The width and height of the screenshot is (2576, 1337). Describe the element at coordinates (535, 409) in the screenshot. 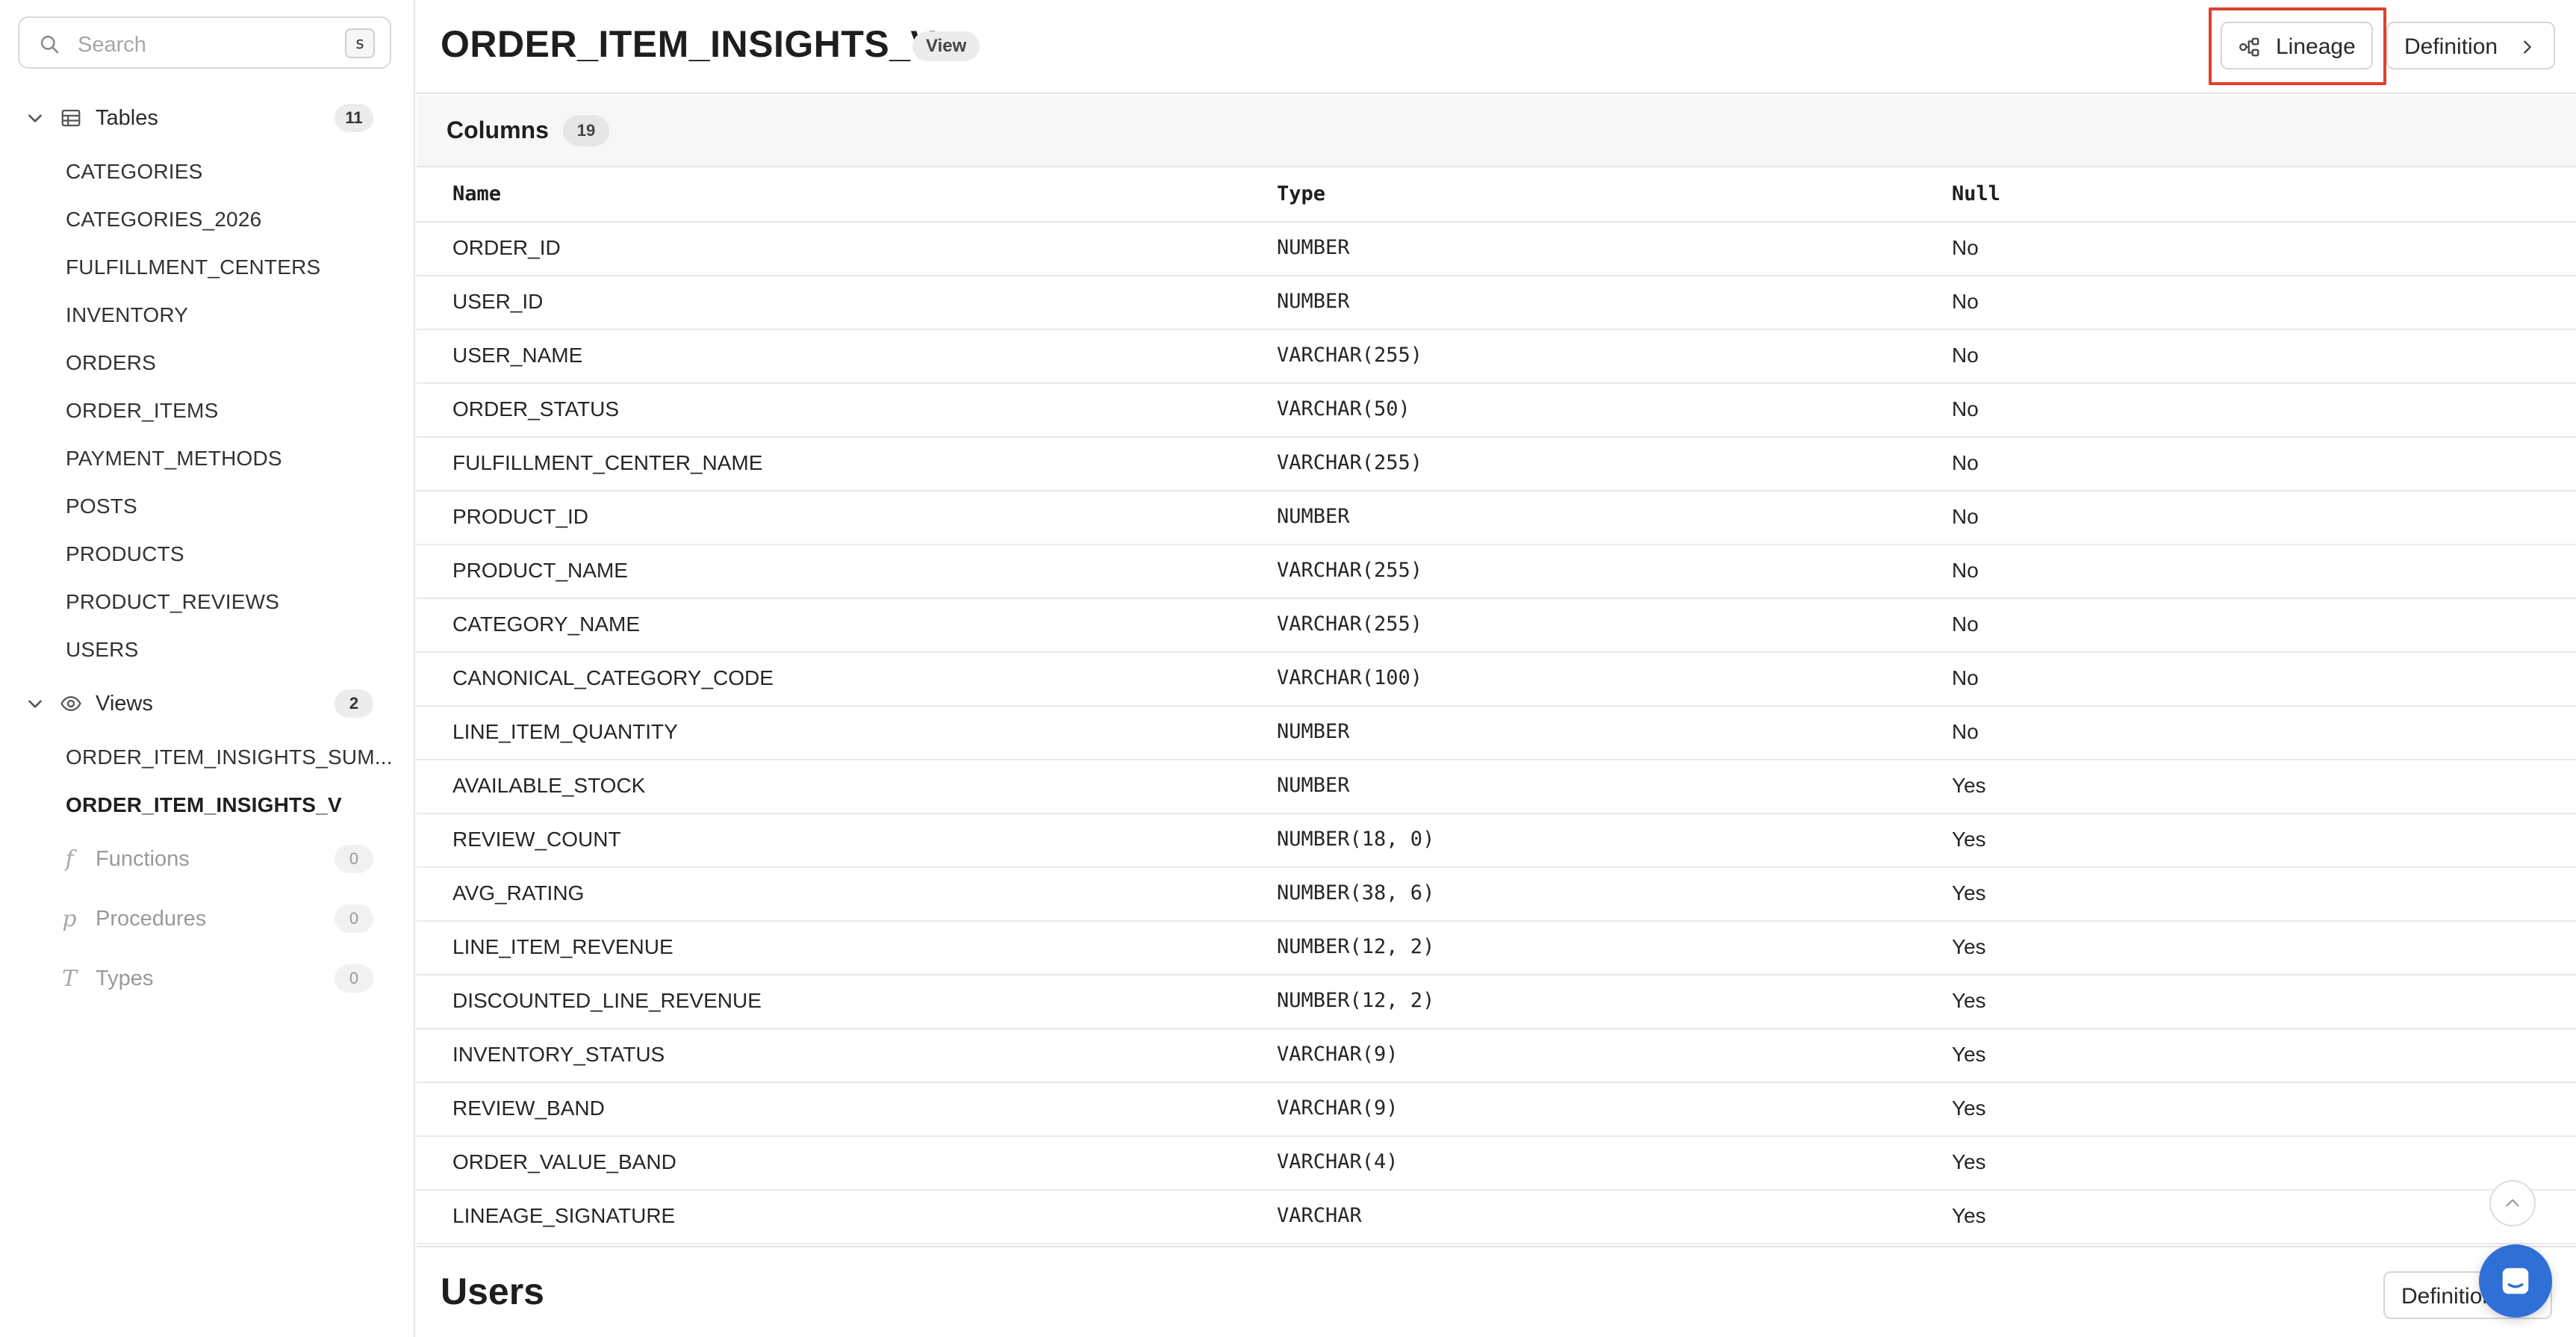

I see `cell-name: ORDER_STATUS` at that location.